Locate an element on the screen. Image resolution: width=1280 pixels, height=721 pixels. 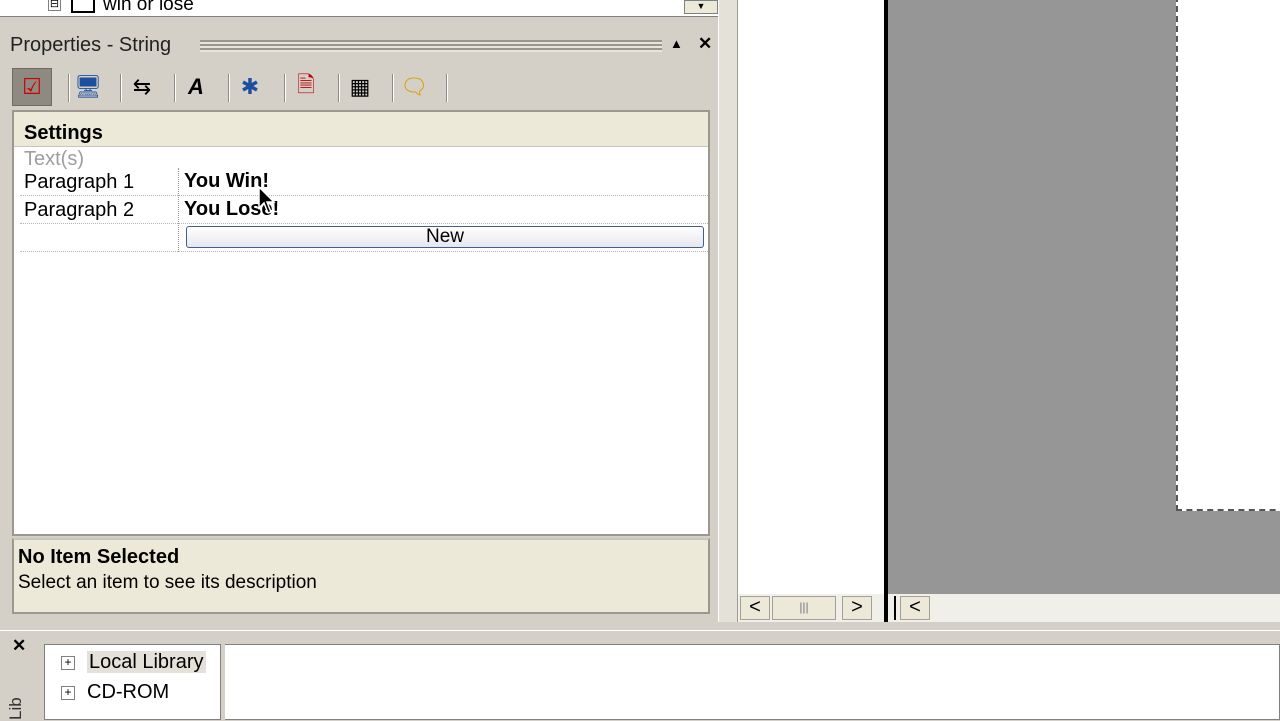
settings-section-header: Settings is located at coordinates (361, 129).